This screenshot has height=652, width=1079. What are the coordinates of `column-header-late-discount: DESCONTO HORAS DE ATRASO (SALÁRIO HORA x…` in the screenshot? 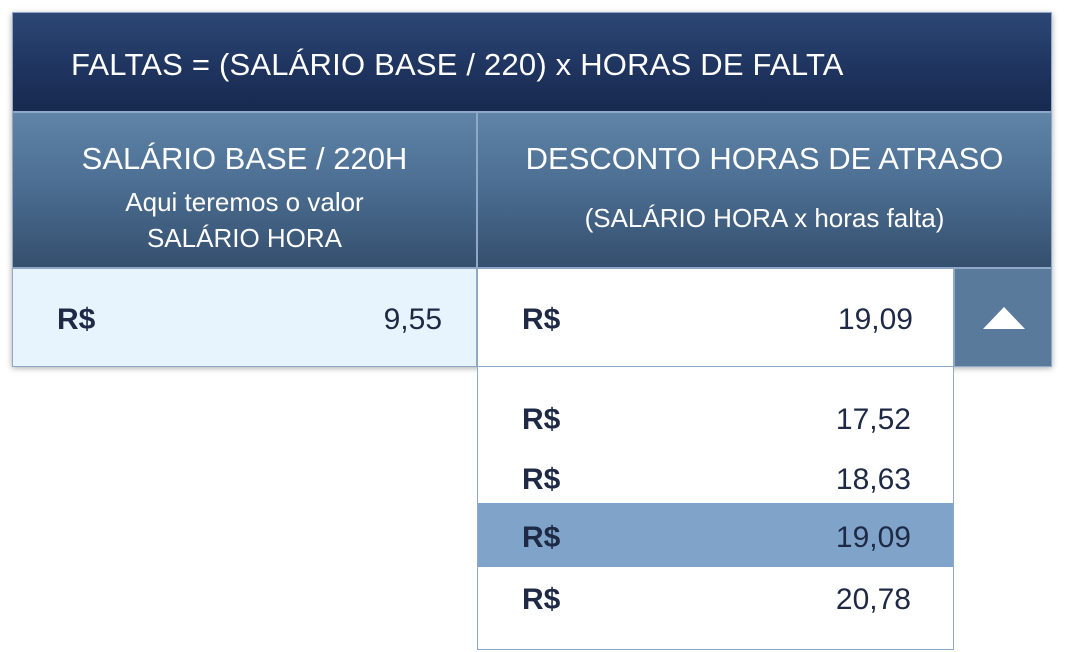 It's located at (764, 190).